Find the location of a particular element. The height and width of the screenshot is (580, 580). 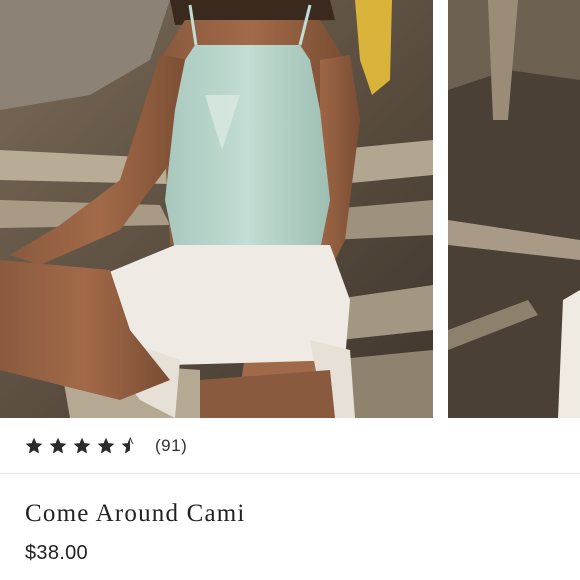

review-count: (91) is located at coordinates (171, 446).